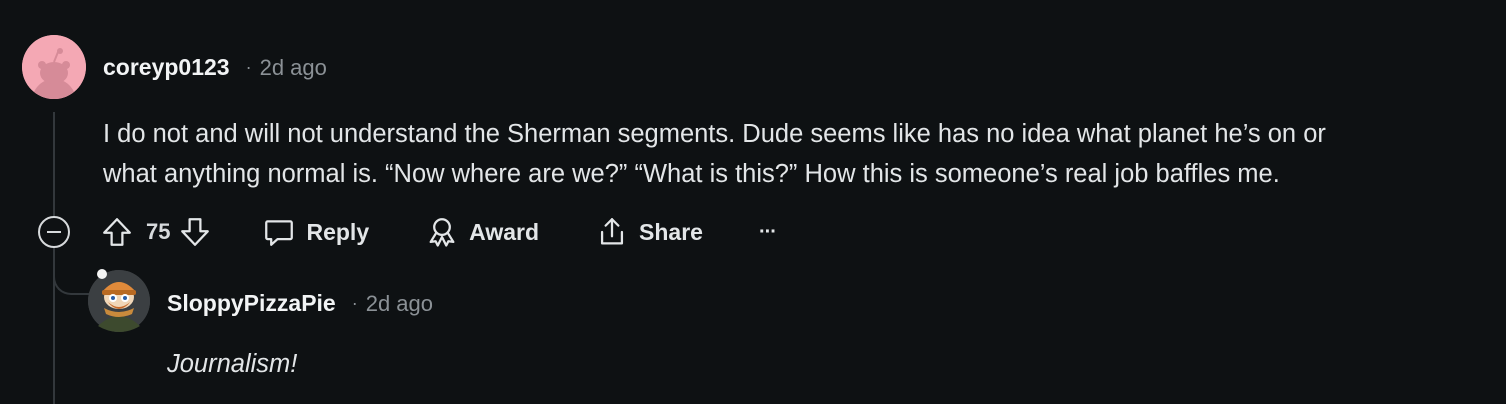  I want to click on reply-avatar, so click(119, 300).